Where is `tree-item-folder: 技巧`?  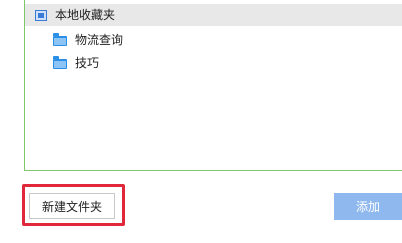
tree-item-folder: 技巧 is located at coordinates (76, 63).